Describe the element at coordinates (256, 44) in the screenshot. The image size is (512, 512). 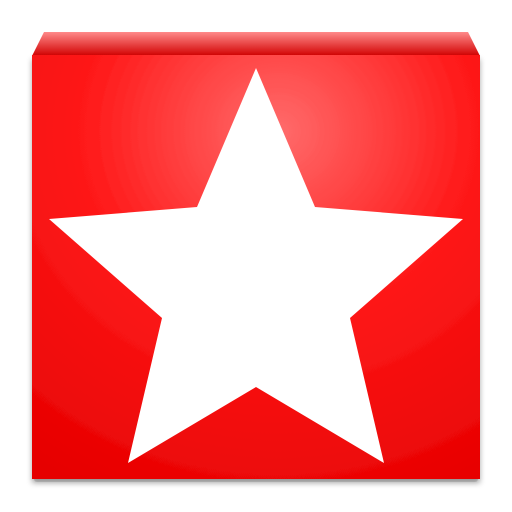
I see `tile-top-bevel` at that location.